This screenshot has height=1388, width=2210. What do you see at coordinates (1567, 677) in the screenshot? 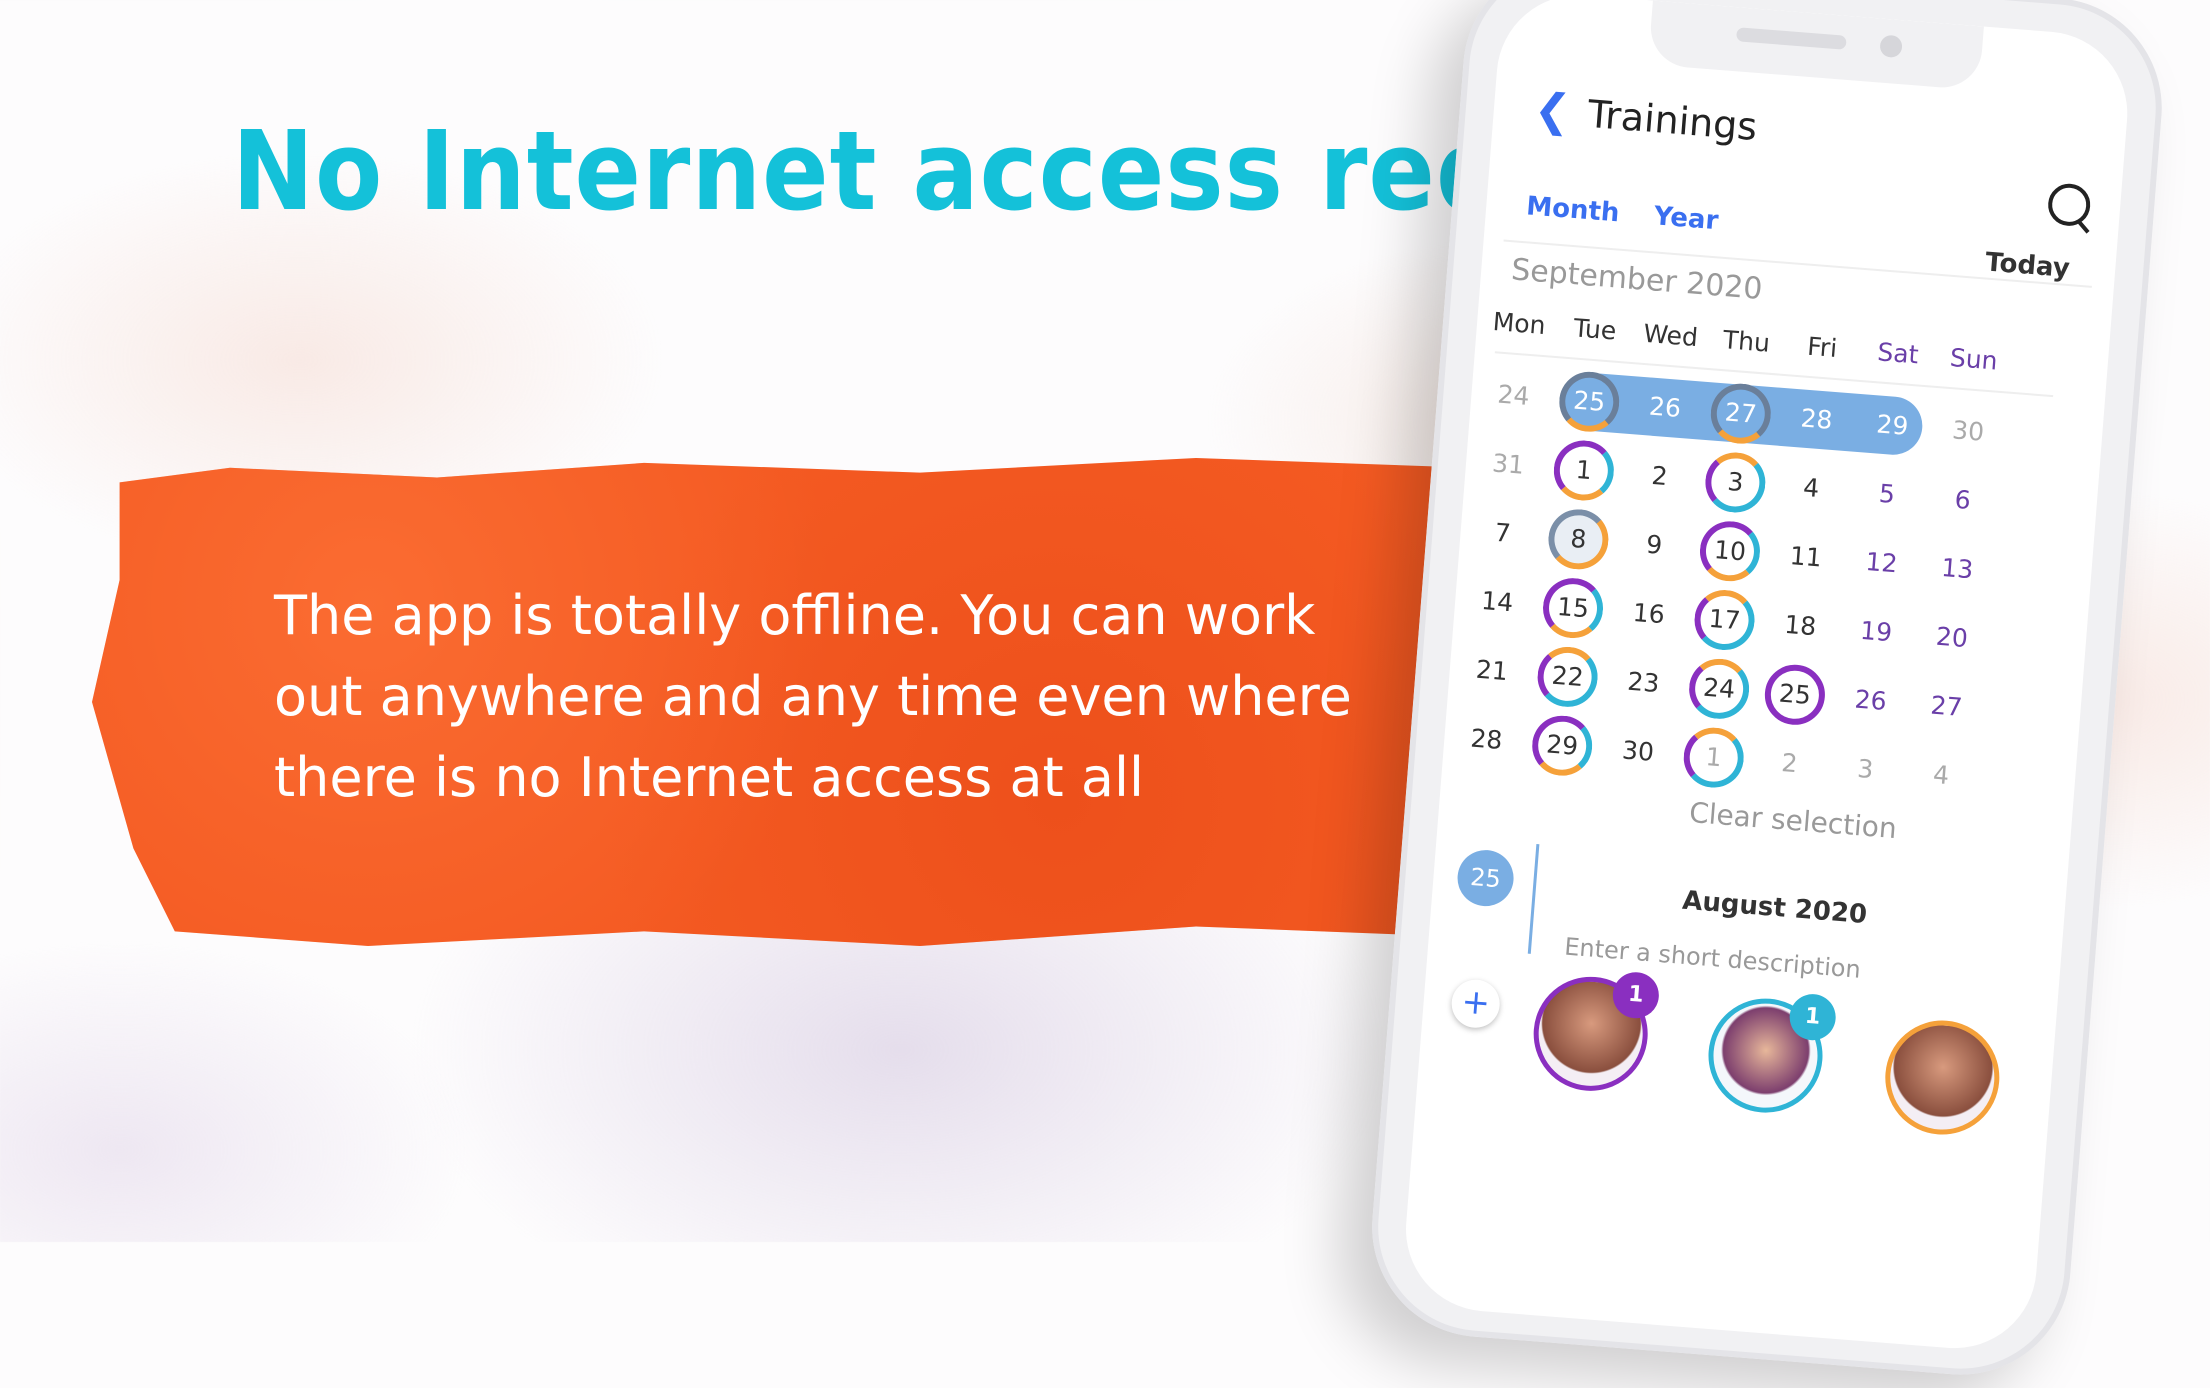
I see `calendar-day: 22` at bounding box center [1567, 677].